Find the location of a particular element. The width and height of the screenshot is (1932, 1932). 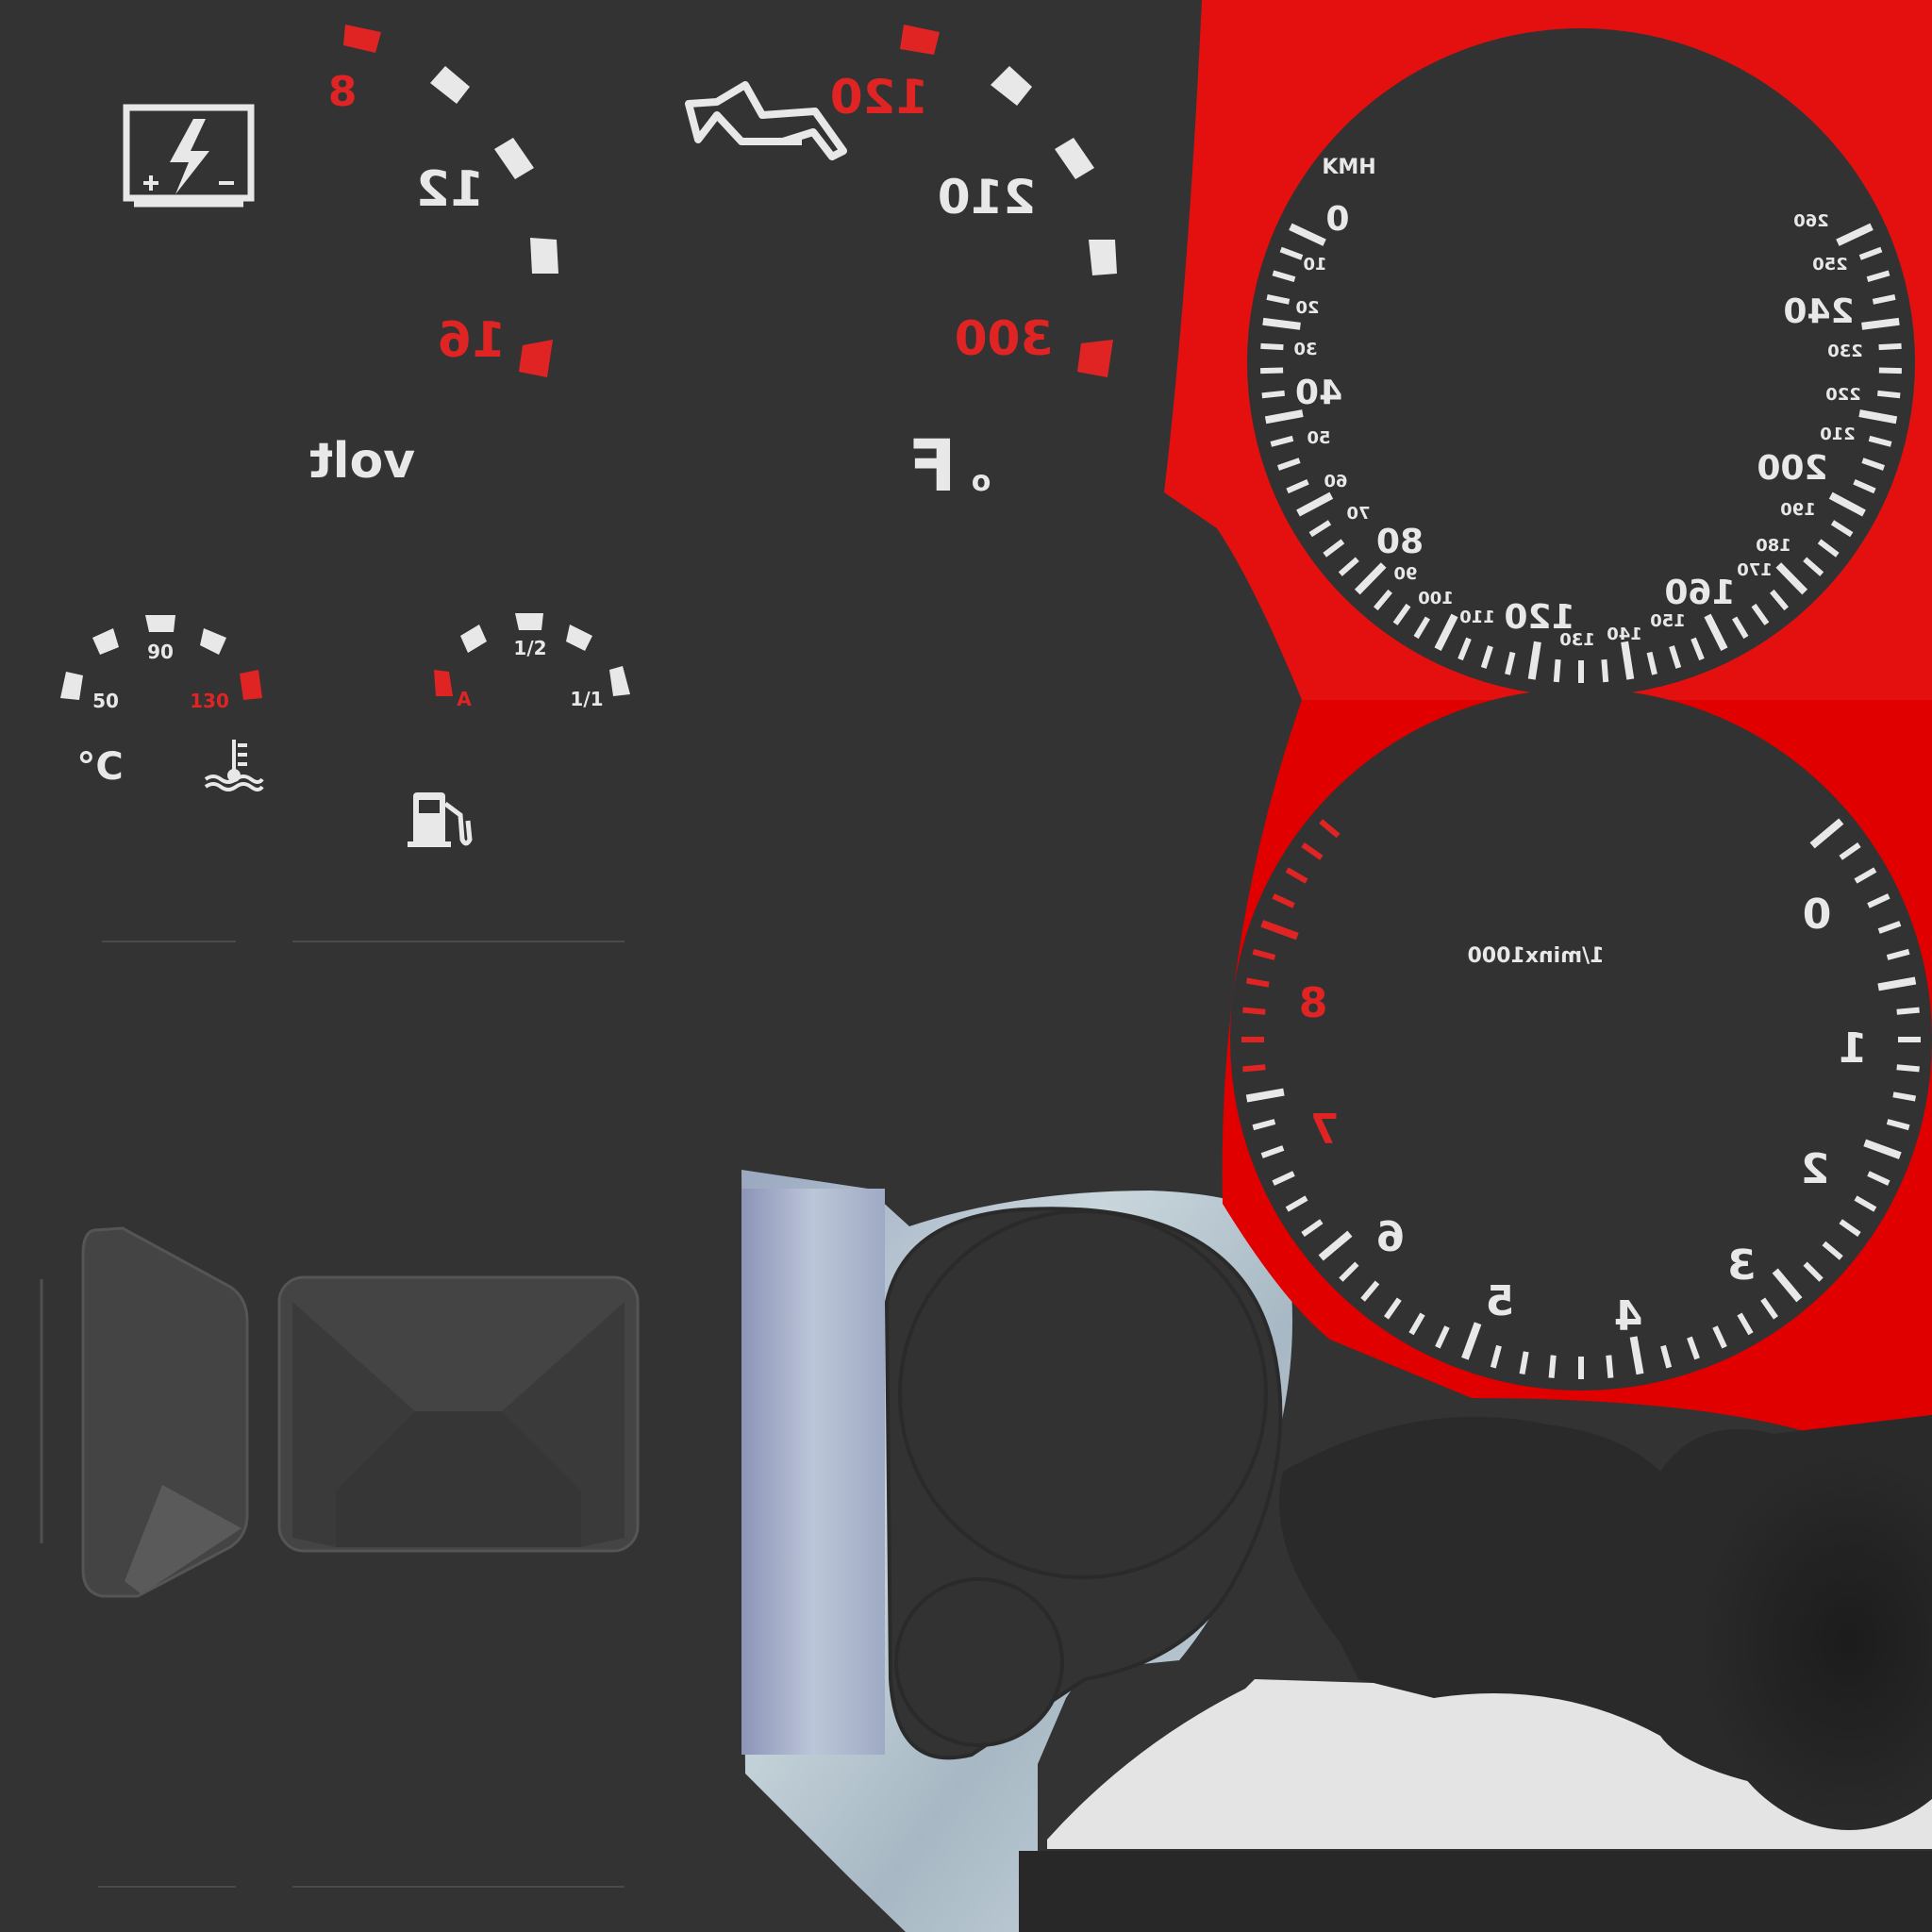

temp-label-50: 50 is located at coordinates (105, 701).